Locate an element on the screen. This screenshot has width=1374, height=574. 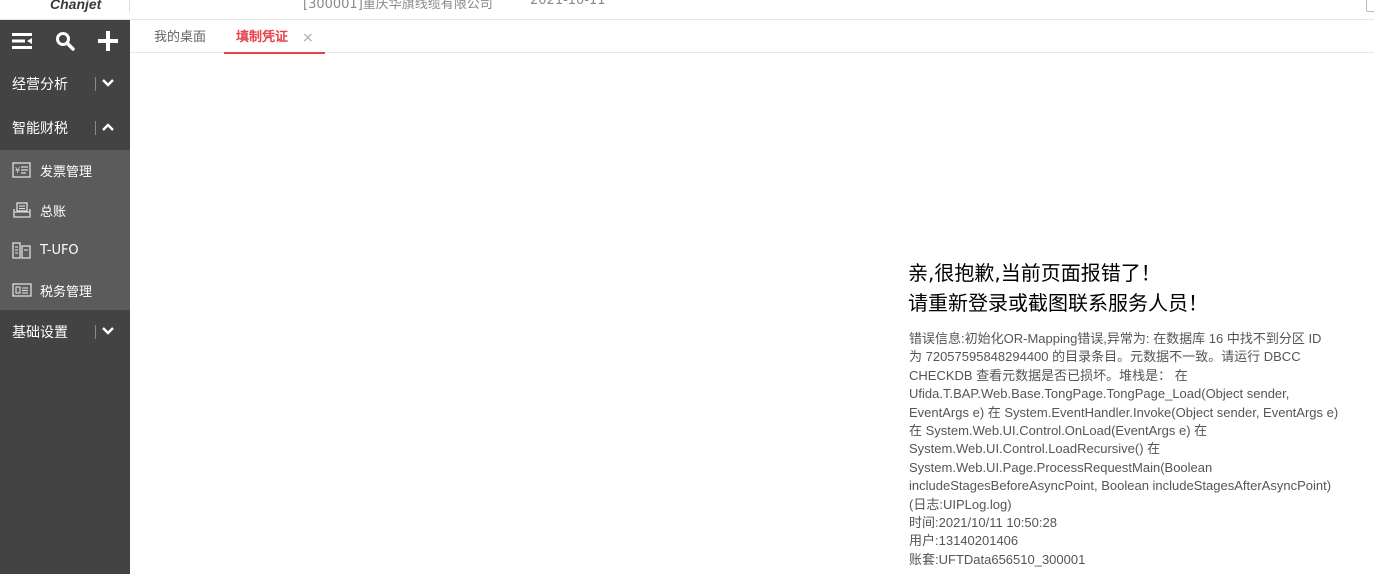
menu-toggle-icon is located at coordinates (22, 41).